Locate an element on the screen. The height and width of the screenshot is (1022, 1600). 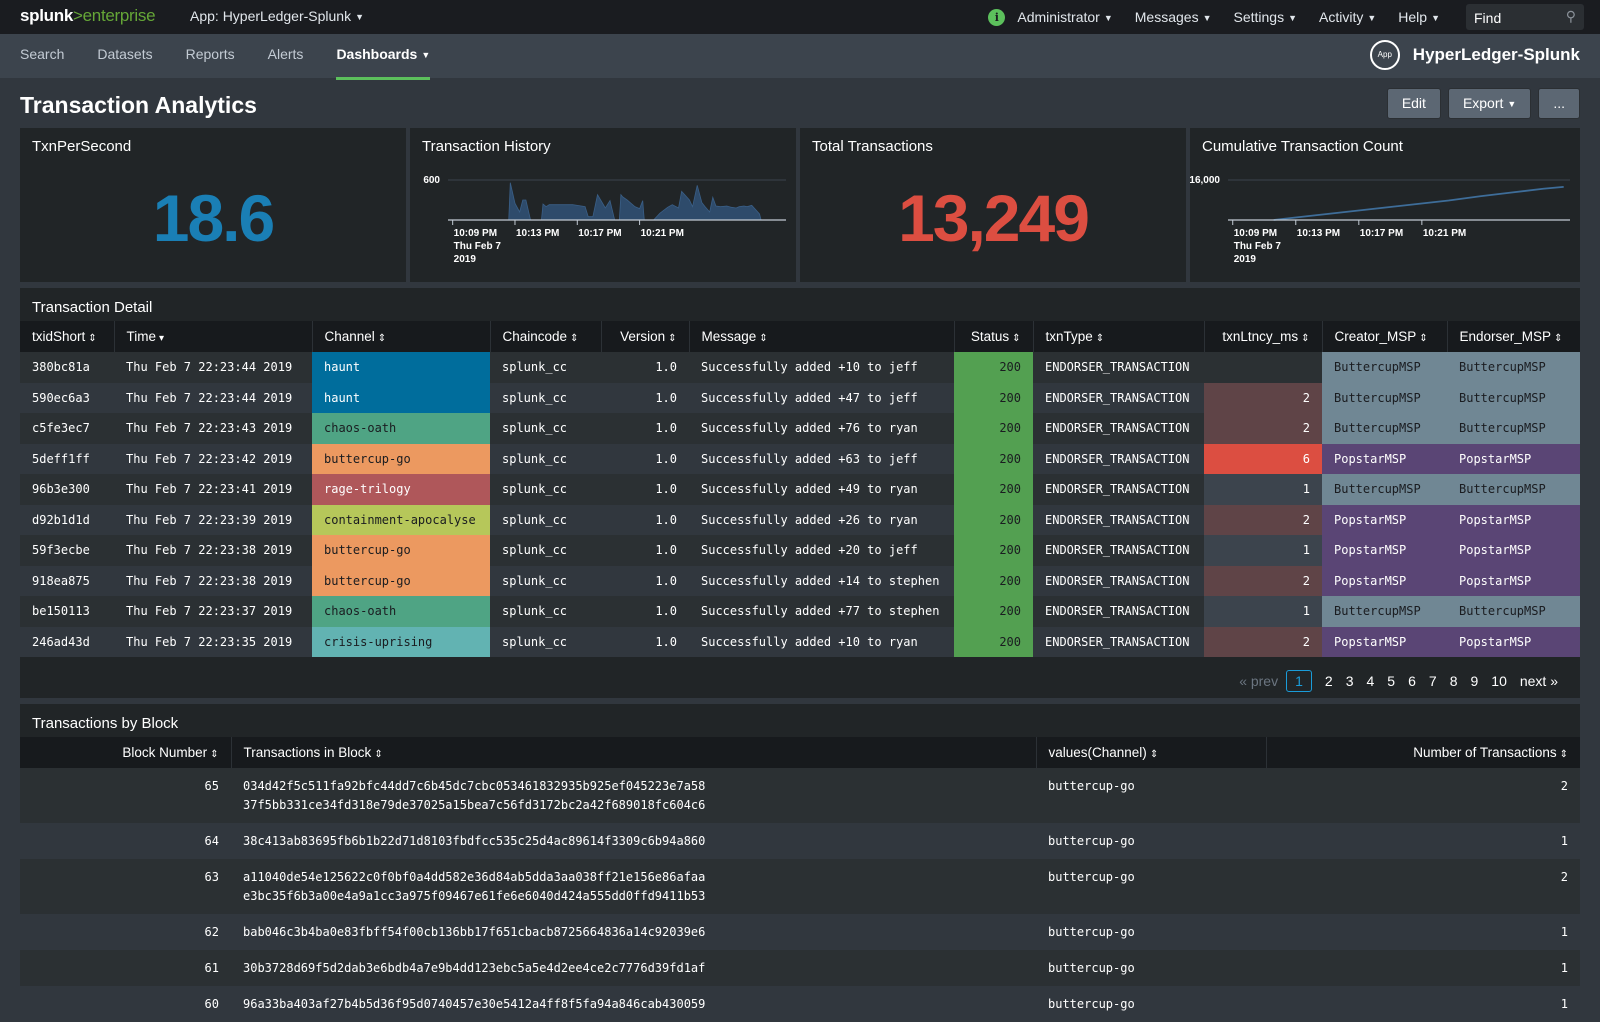
nav-administrator: Administrator ▼ is located at coordinates (1064, 17).